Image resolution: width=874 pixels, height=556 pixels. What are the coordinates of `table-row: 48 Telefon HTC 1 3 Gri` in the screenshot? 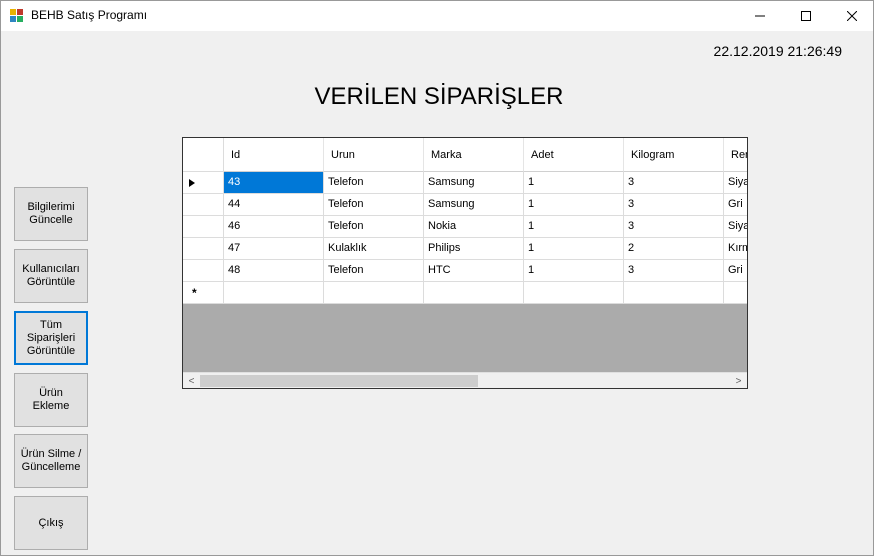 It's located at (465, 271).